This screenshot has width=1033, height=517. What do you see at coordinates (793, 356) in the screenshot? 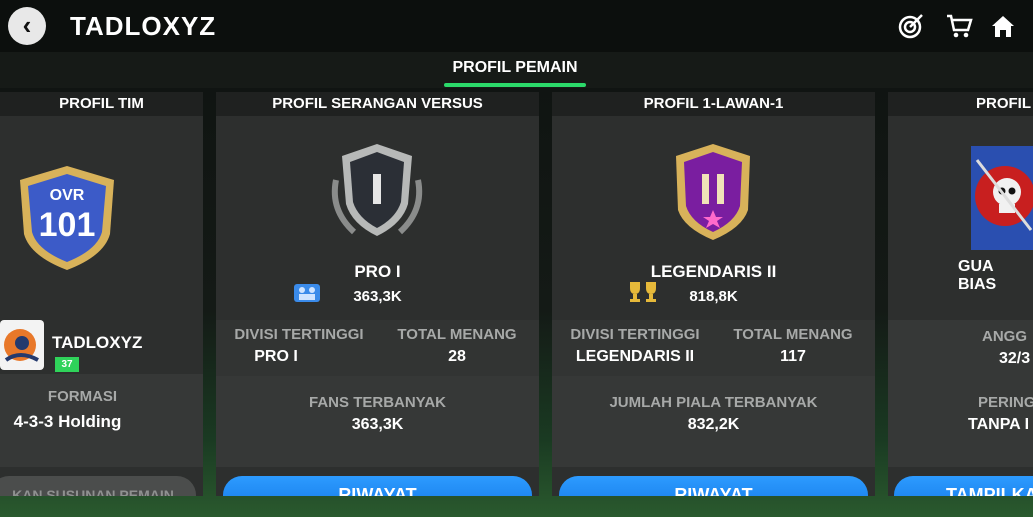
I see `h2h-total-win-value: 117` at bounding box center [793, 356].